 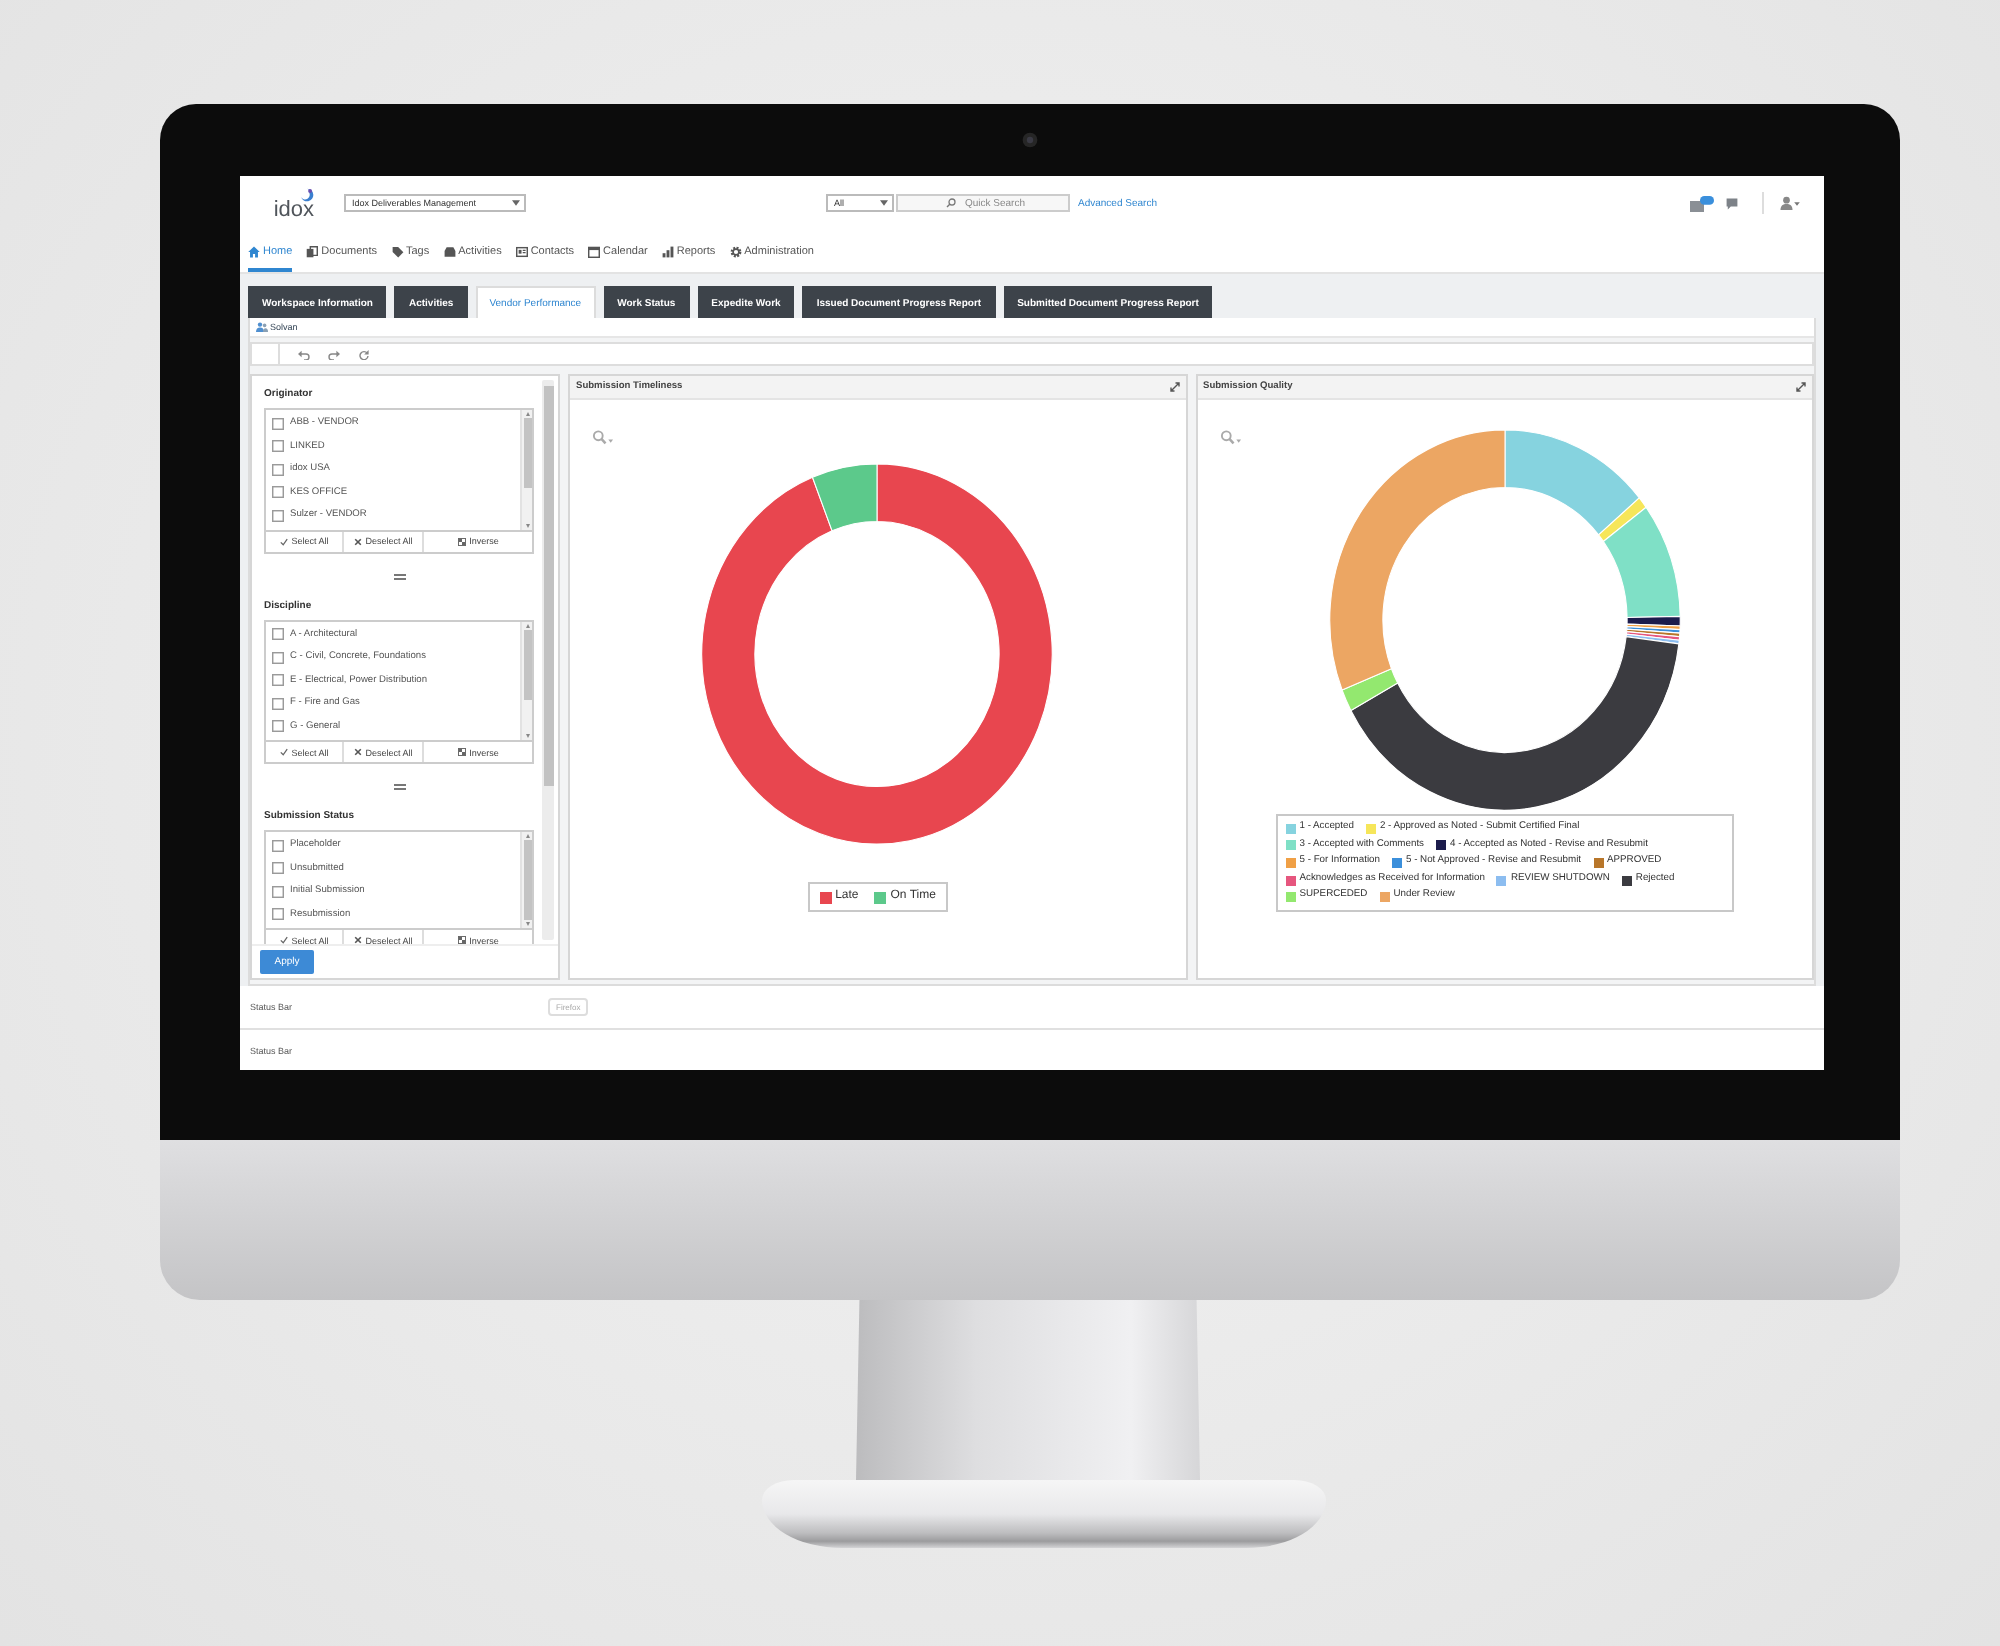 What do you see at coordinates (293, 209) in the screenshot?
I see `logo: idox` at bounding box center [293, 209].